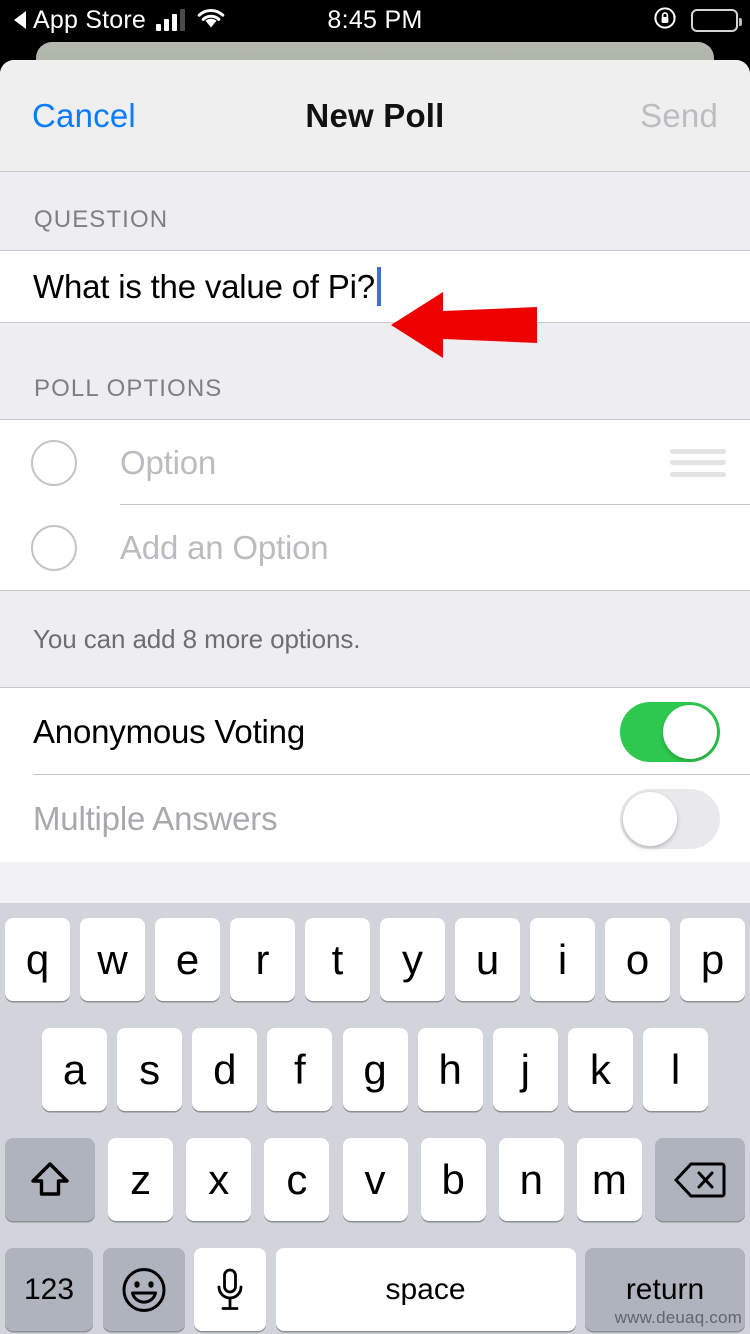 The width and height of the screenshot is (750, 1334). I want to click on key-b: b, so click(453, 1179).